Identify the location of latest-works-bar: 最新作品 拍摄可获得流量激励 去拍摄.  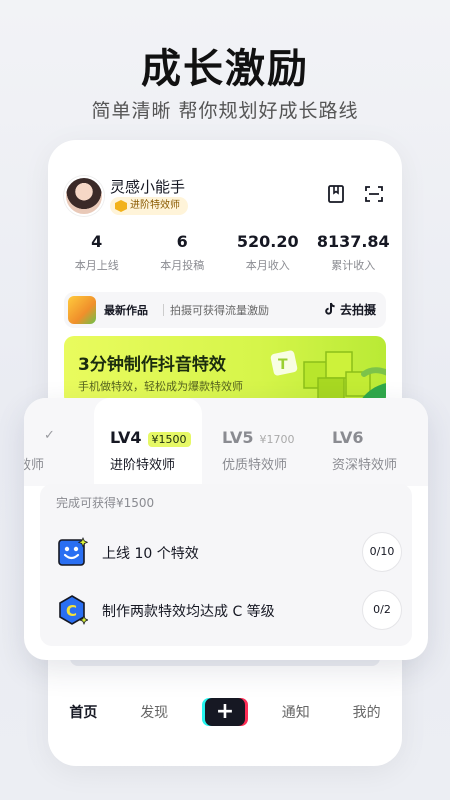
(225, 310).